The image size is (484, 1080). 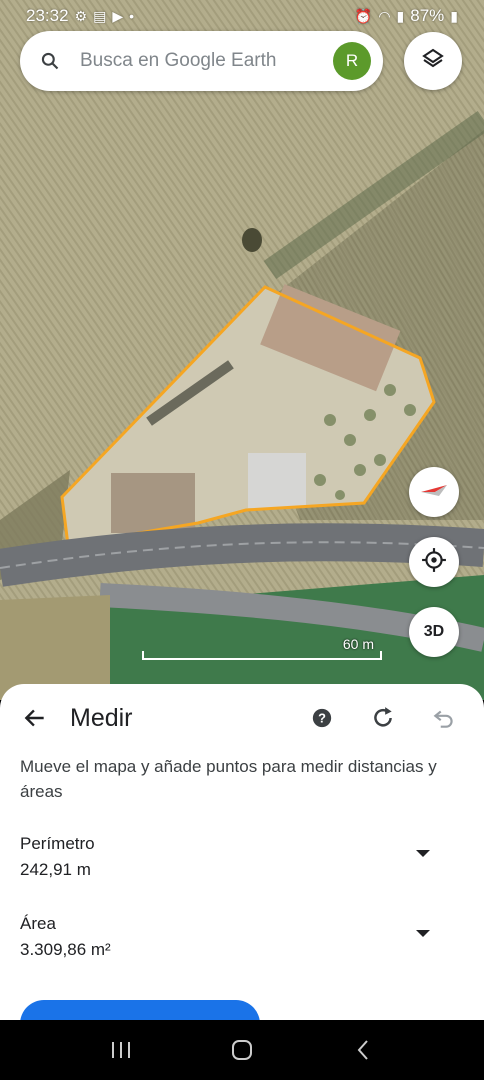 What do you see at coordinates (118, 15) in the screenshot?
I see `youtube-icon: ▶` at bounding box center [118, 15].